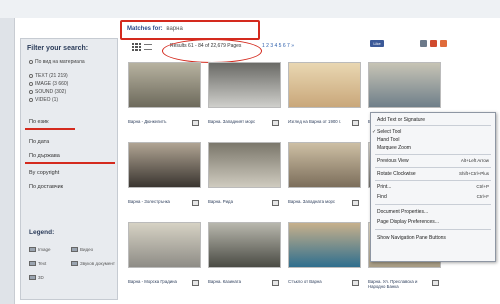 The width and height of the screenshot is (500, 304). What do you see at coordinates (389, 132) in the screenshot?
I see `menu-item-select-tool: Select Tool` at bounding box center [389, 132].